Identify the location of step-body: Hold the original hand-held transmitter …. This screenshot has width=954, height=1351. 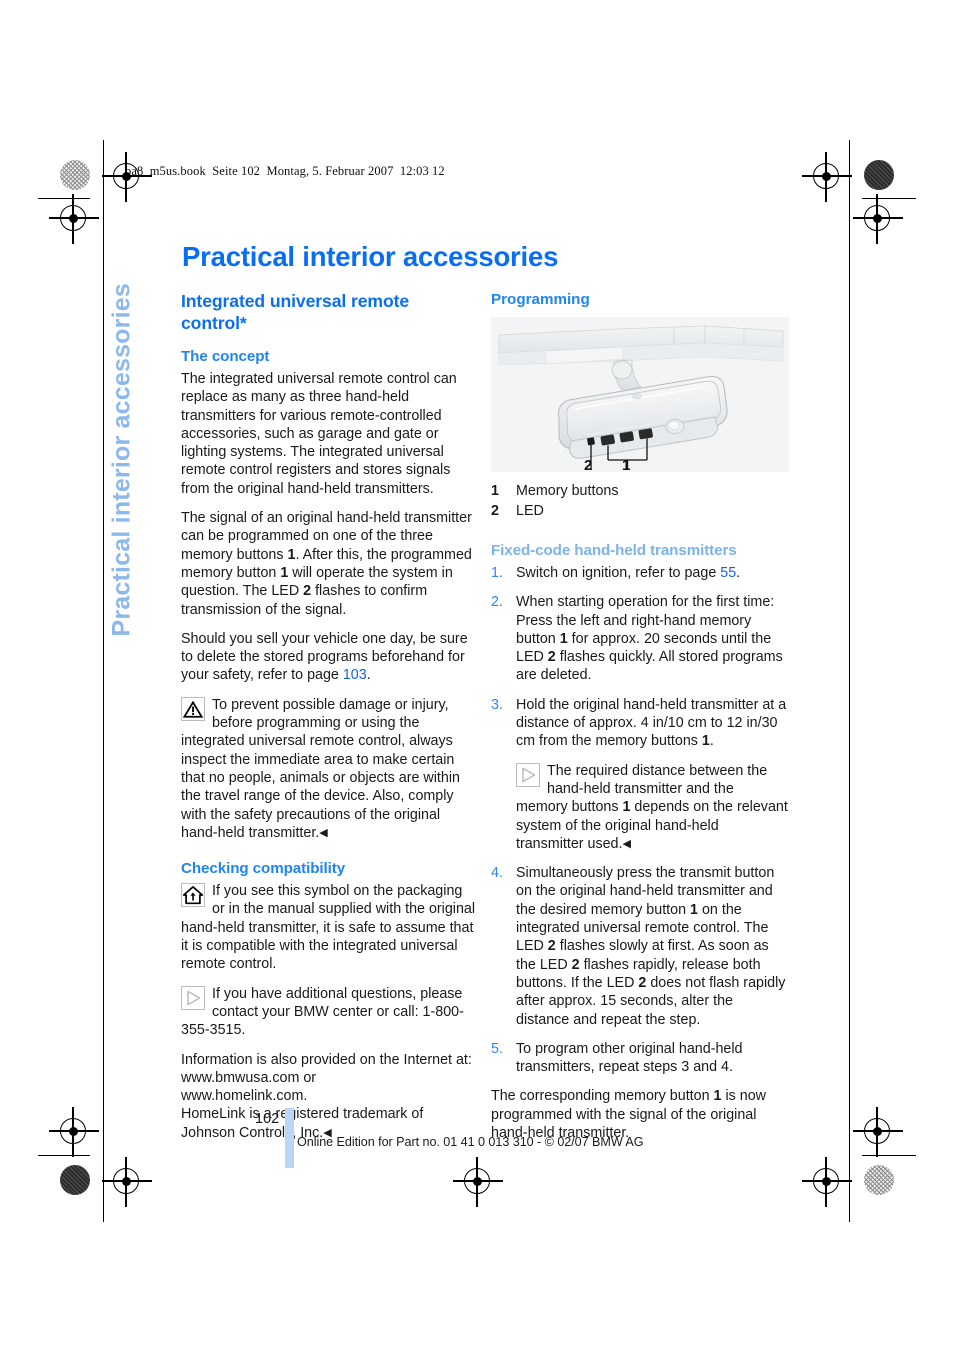
(652, 774).